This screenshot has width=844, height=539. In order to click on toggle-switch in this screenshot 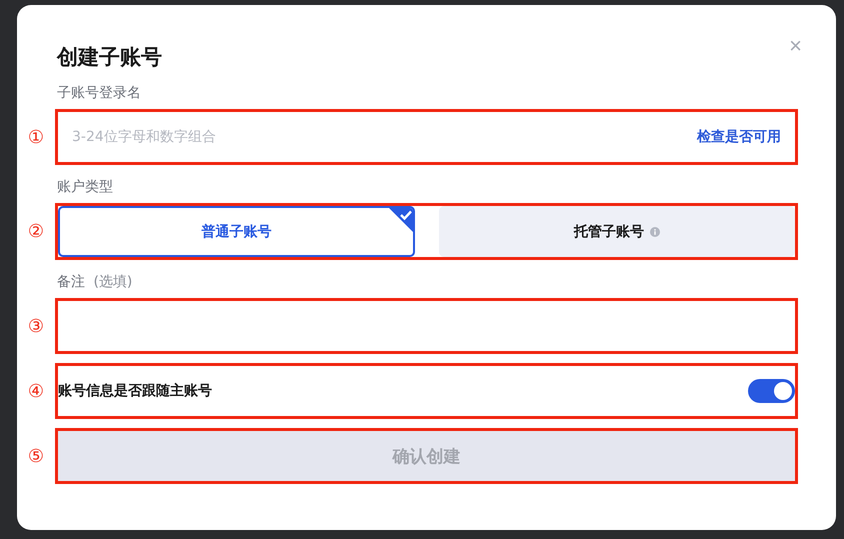, I will do `click(771, 391)`.